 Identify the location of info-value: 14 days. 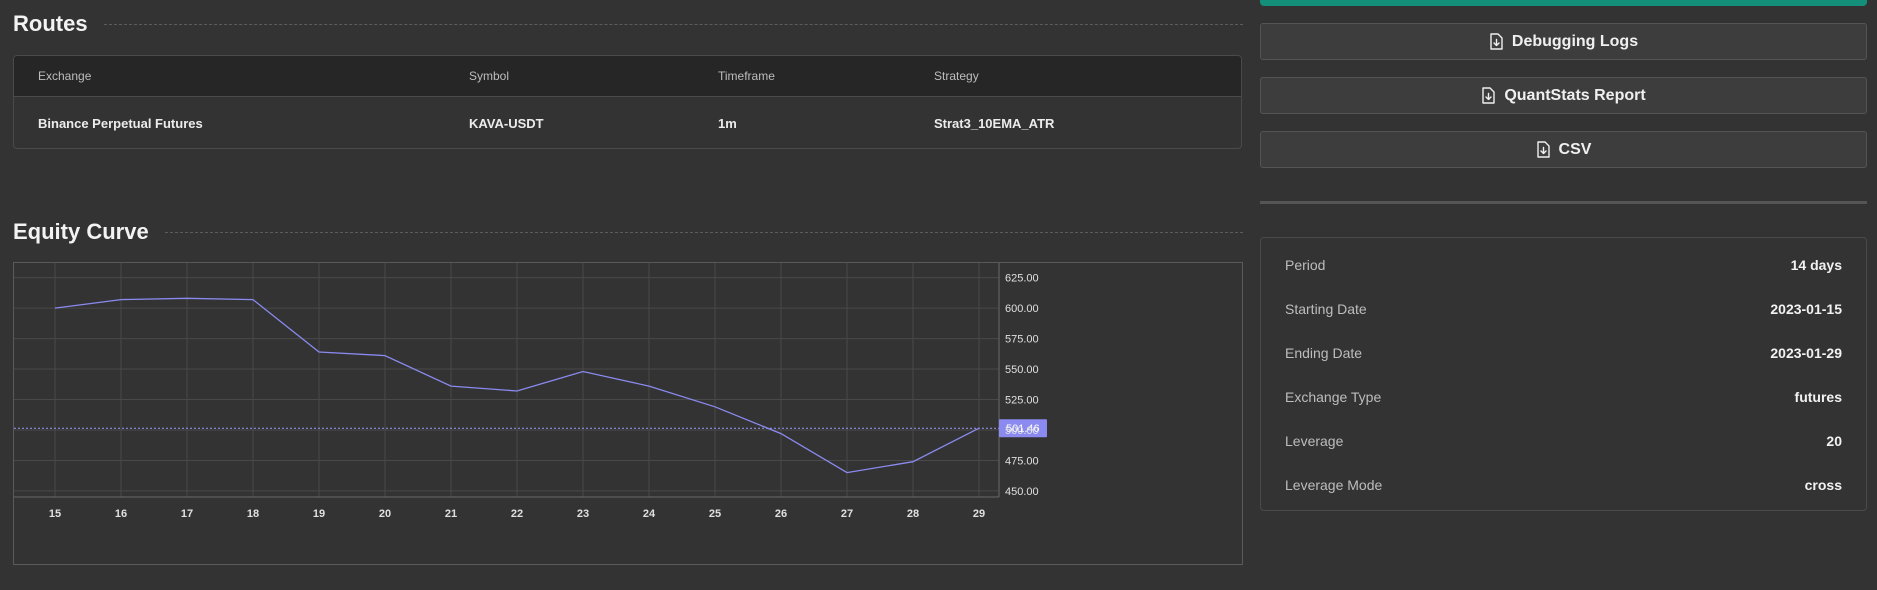
(1816, 265).